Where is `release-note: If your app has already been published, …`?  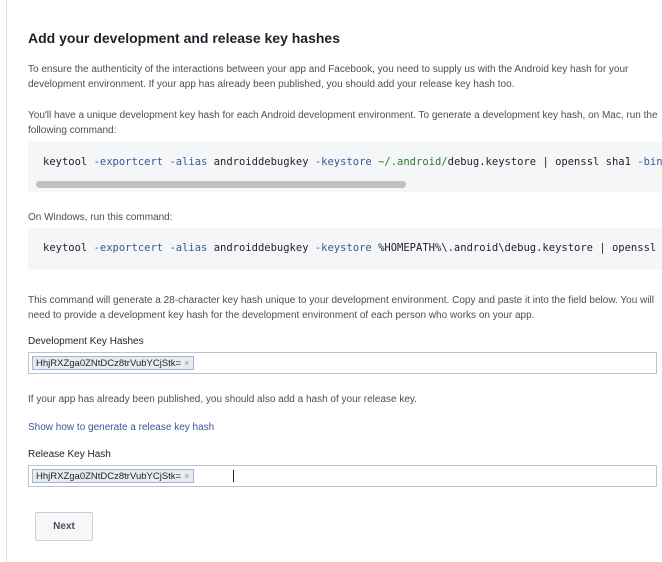
release-note: If your app has already been published, … is located at coordinates (222, 399).